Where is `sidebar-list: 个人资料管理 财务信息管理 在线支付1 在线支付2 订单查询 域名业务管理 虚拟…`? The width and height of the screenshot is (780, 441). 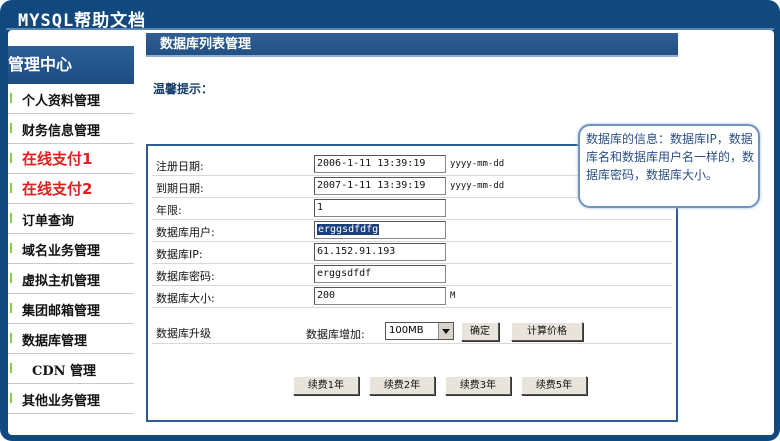 sidebar-list: 个人资料管理 财务信息管理 在线支付1 在线支付2 订单查询 域名业务管理 虚拟… is located at coordinates (71, 249).